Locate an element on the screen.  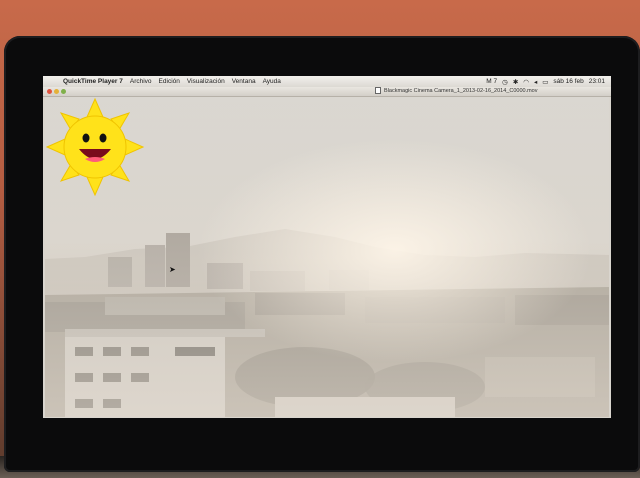
zoom-button is located at coordinates (63, 91).